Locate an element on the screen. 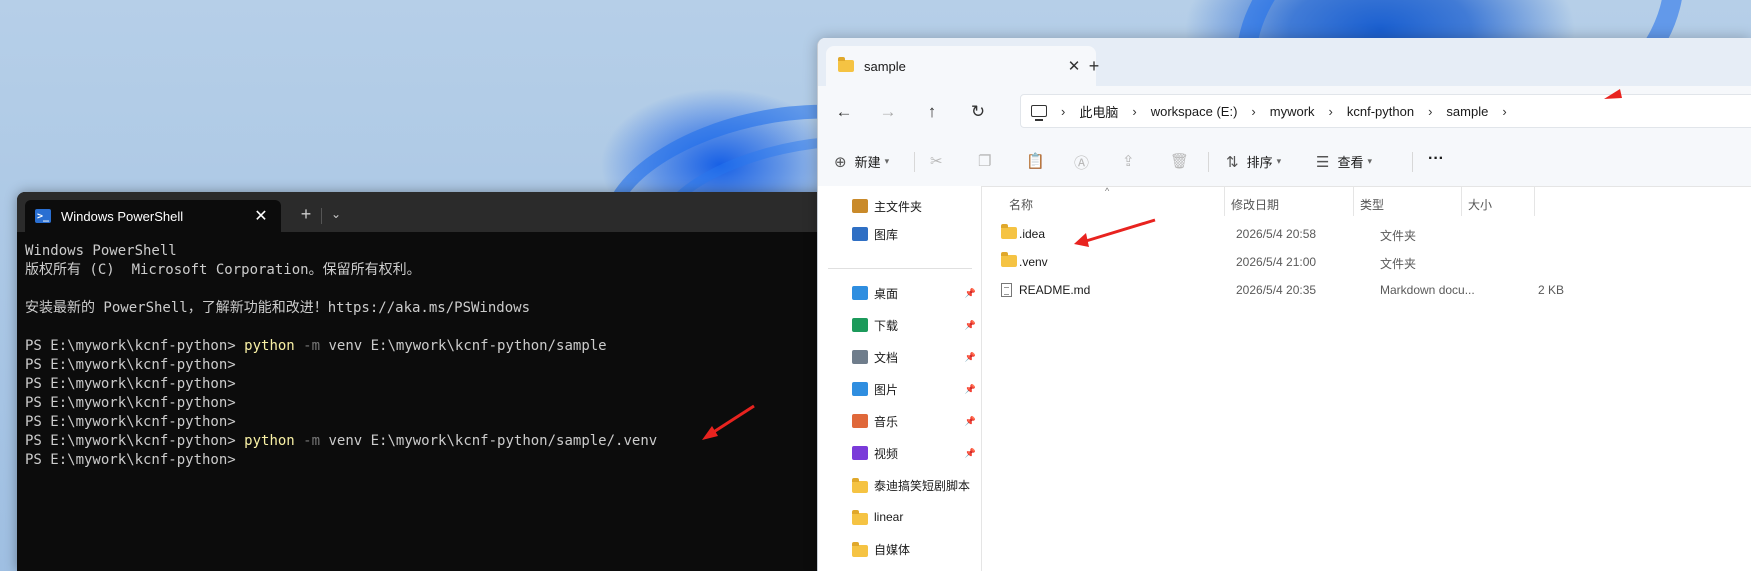 The height and width of the screenshot is (571, 1751). sidebar-item: linear is located at coordinates (914, 517).